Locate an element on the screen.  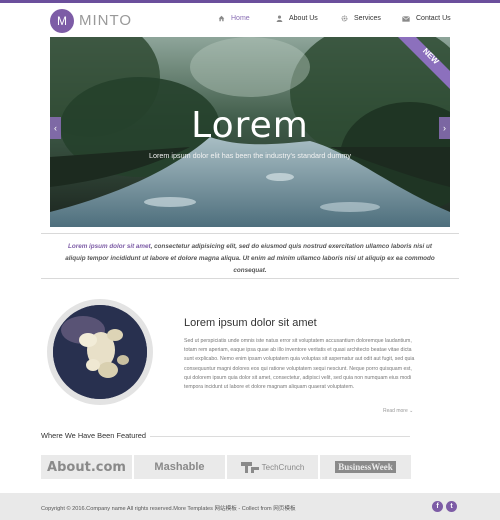
slider-next-button: › is located at coordinates (444, 128).